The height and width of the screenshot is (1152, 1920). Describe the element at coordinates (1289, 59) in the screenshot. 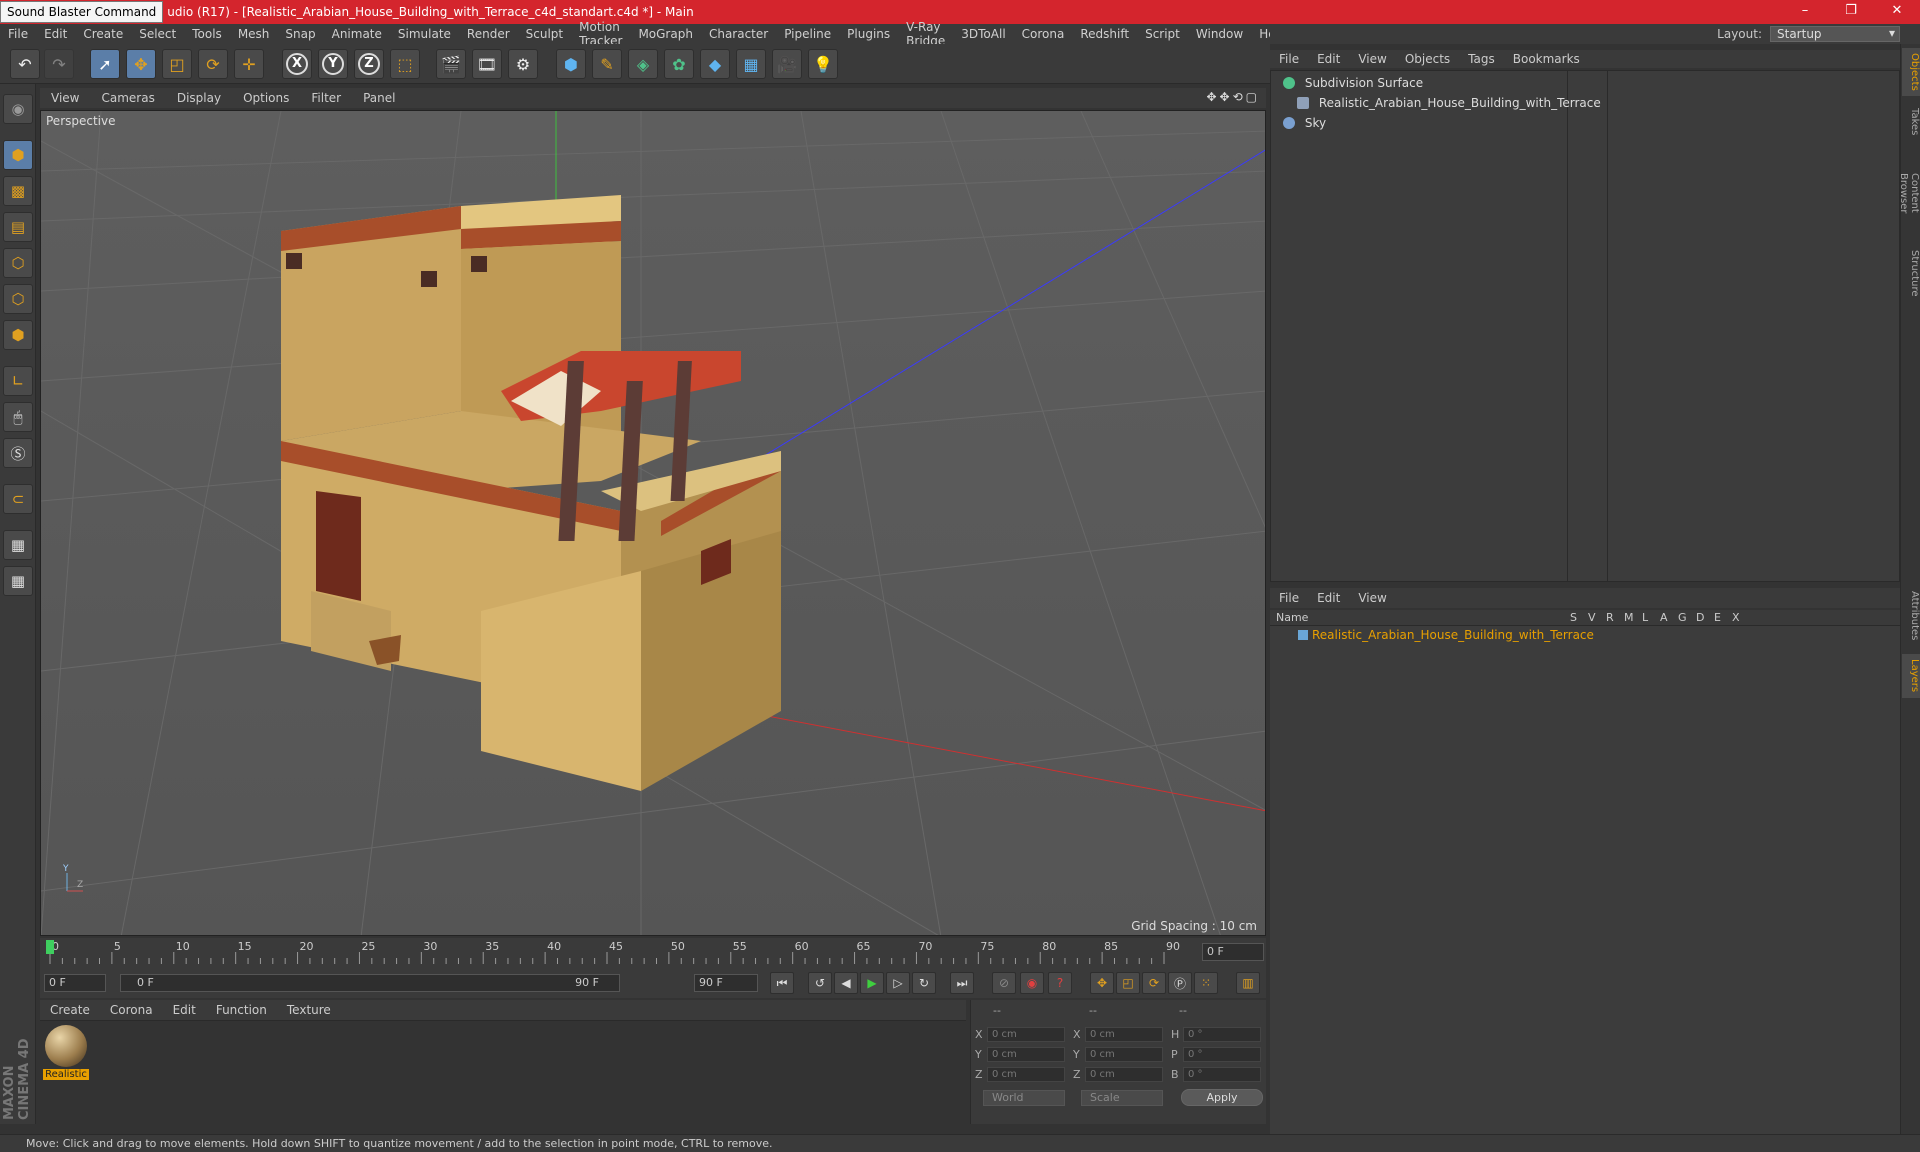

I see `obj-menu-file: File` at that location.